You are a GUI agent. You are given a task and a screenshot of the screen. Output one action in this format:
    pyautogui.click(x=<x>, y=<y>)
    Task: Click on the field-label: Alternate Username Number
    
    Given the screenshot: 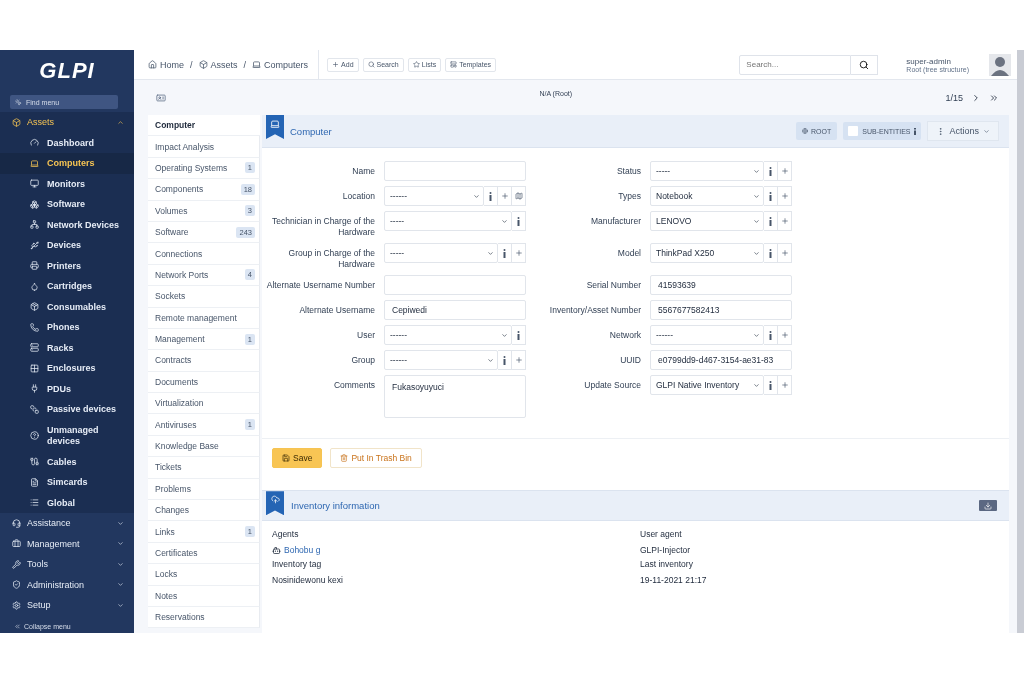 What is the action you would take?
    pyautogui.click(x=320, y=286)
    